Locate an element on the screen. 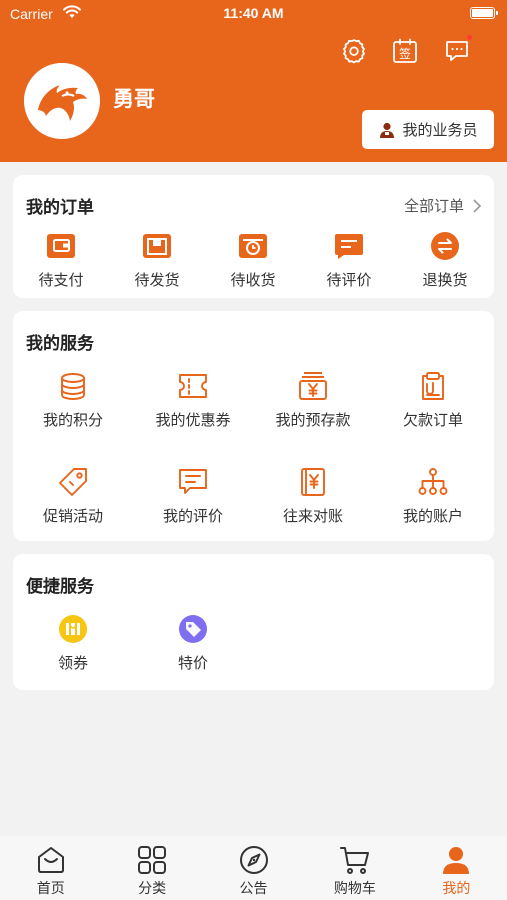 The height and width of the screenshot is (900, 507). tab-home-label: 首页 is located at coordinates (50, 889).